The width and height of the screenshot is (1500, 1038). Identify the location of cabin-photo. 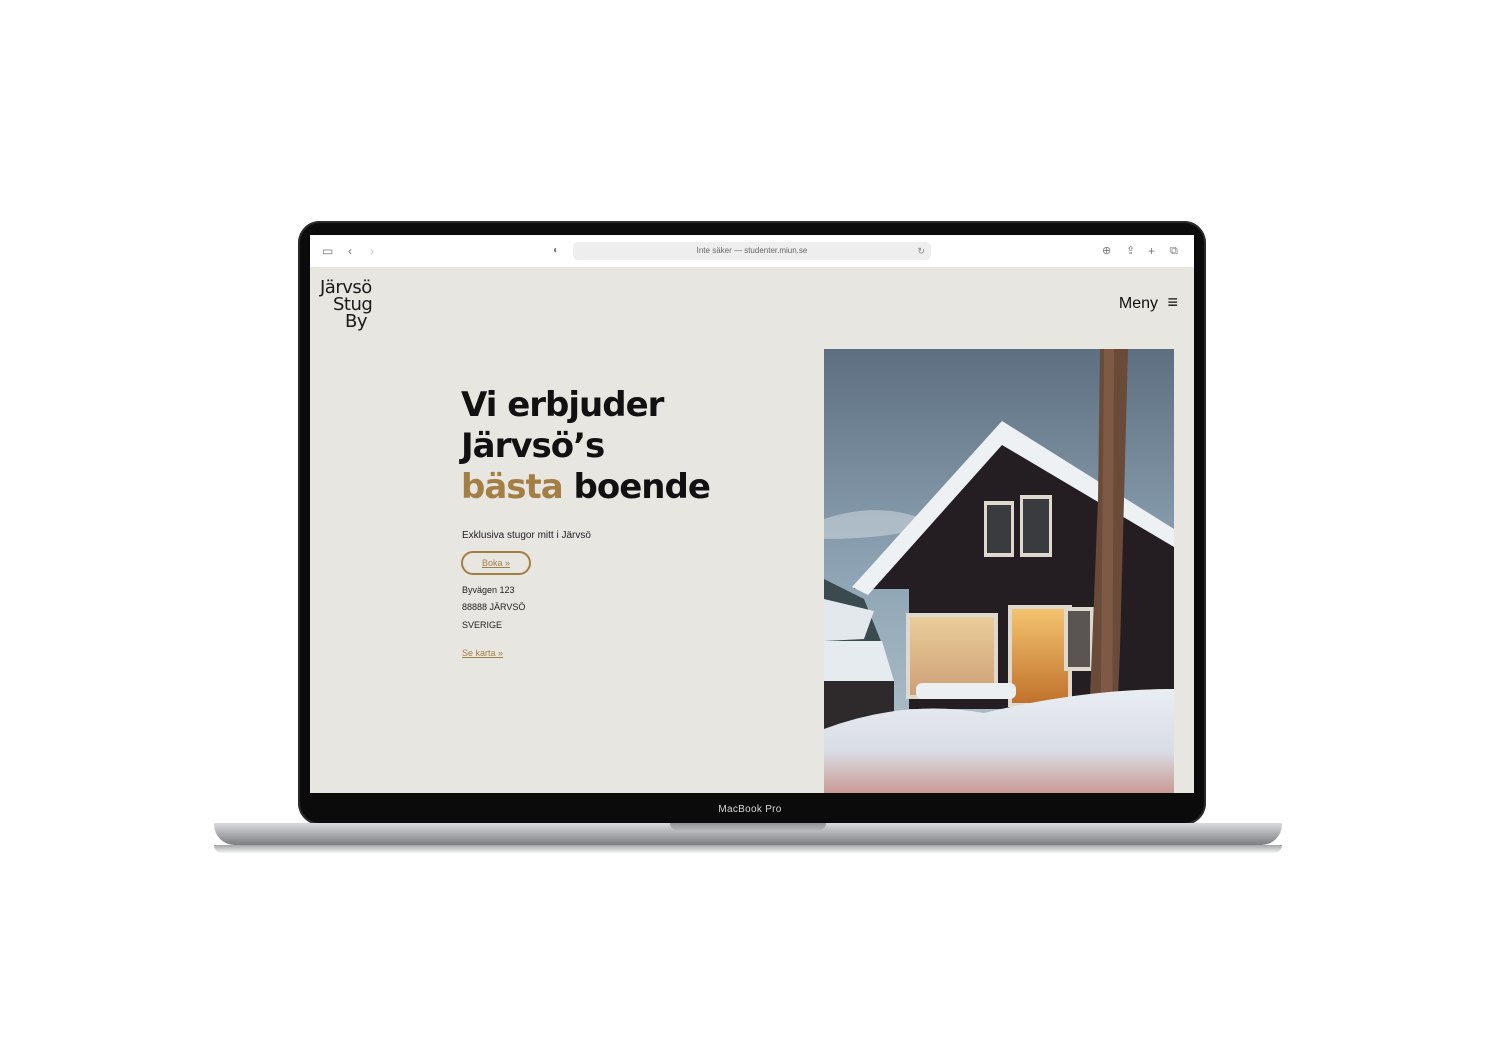
(999, 571).